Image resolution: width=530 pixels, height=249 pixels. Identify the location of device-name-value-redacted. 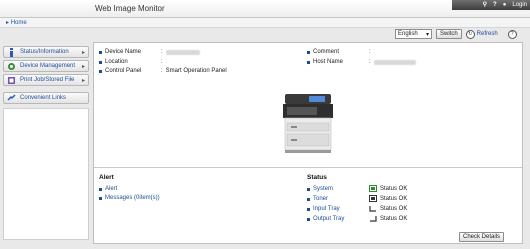
(182, 52).